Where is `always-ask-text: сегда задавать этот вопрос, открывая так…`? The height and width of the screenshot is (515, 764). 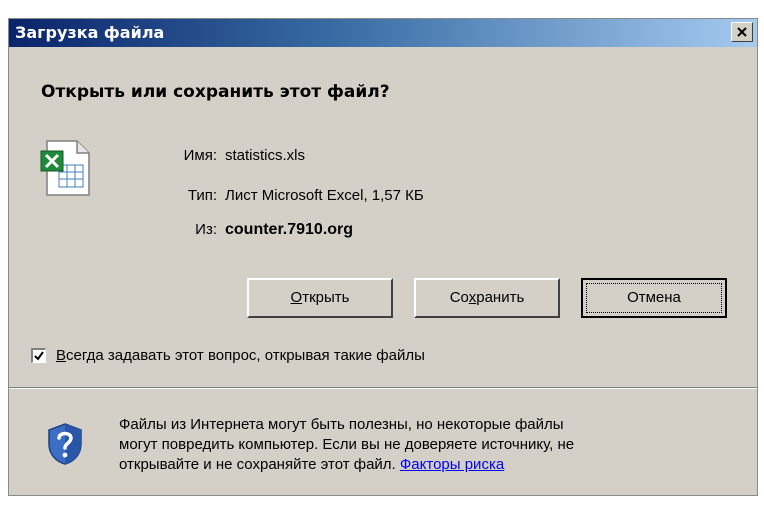 always-ask-text: сегда задавать этот вопрос, открывая так… is located at coordinates (245, 355).